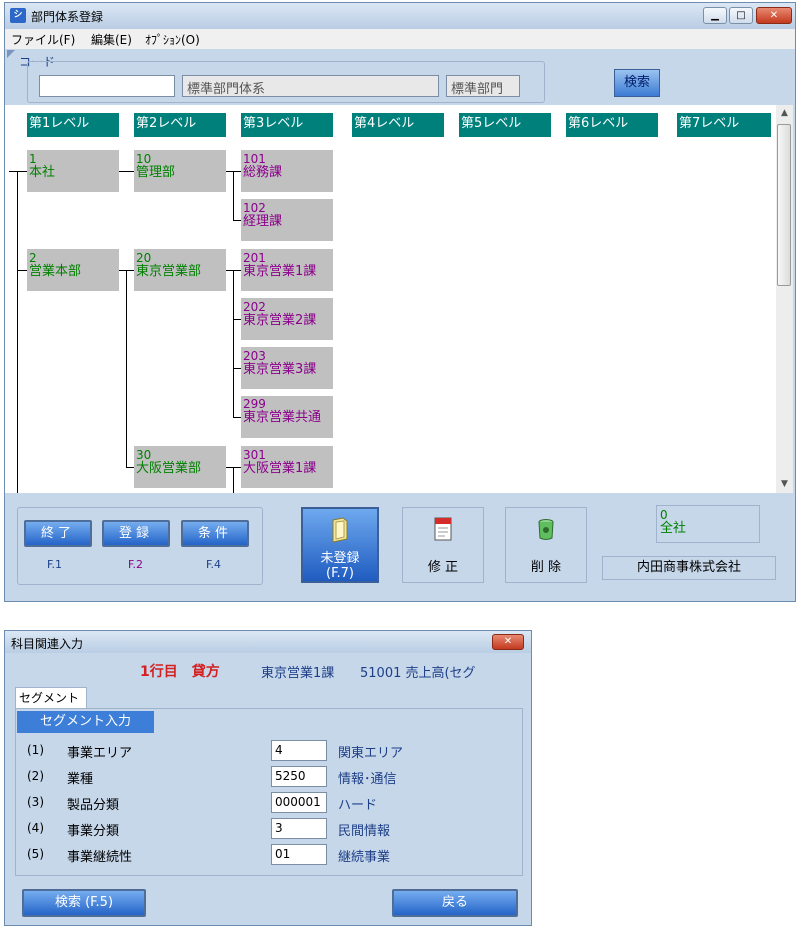 This screenshot has width=800, height=931. Describe the element at coordinates (111, 39) in the screenshot. I see `menu-edit: 編集(E)` at that location.